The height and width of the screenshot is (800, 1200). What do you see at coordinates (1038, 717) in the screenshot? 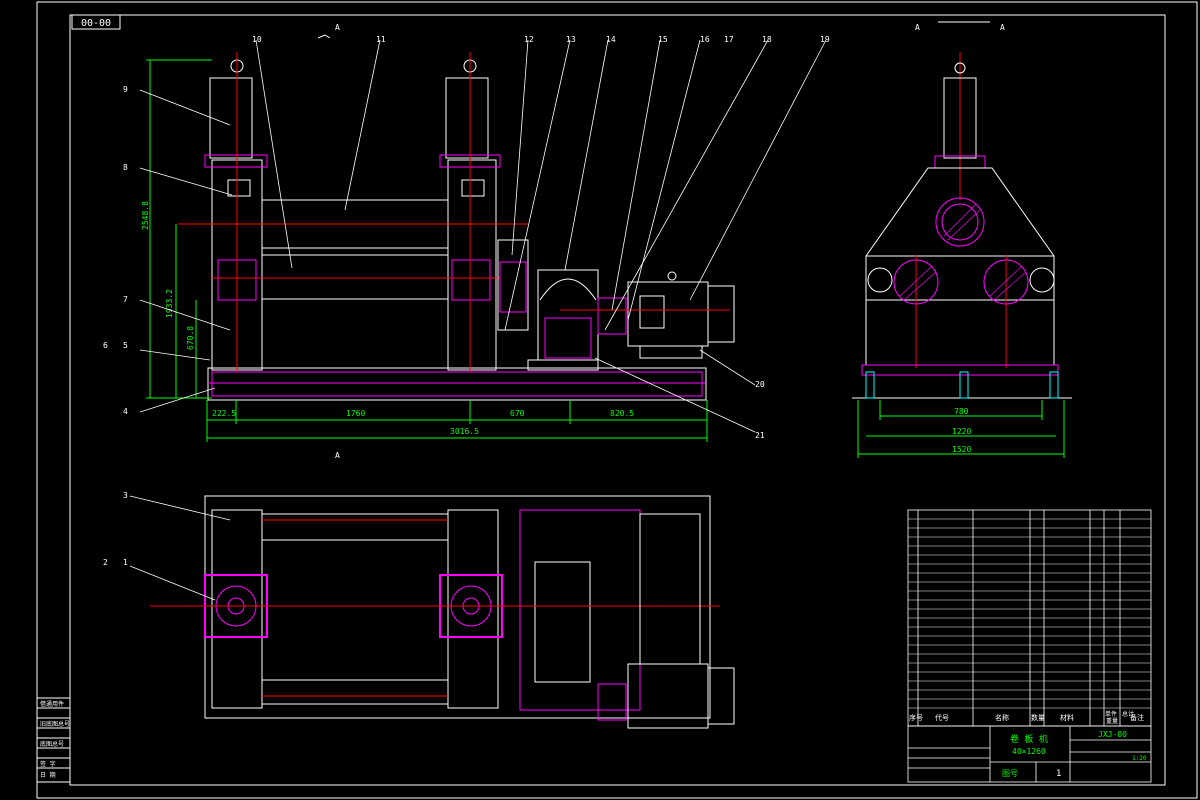
I see `bom-header-qty: 数量` at bounding box center [1038, 717].